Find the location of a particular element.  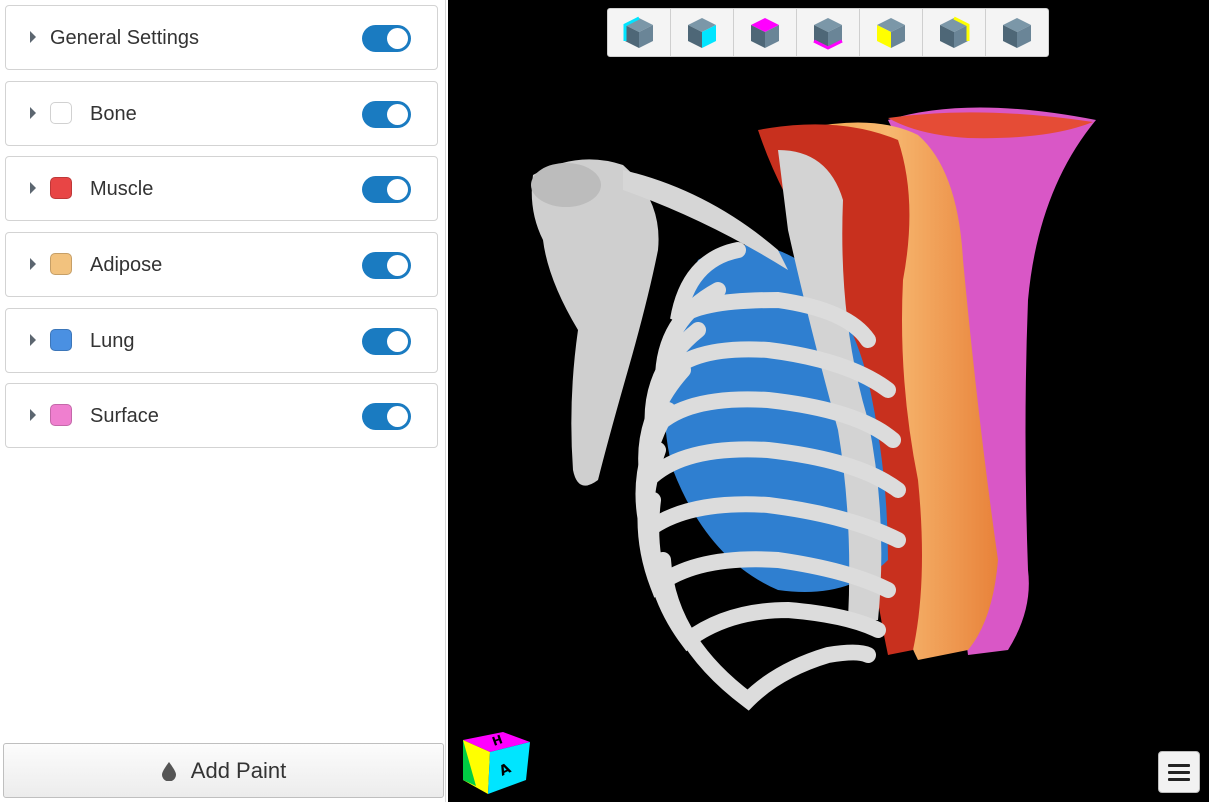

cube-view-front-icon is located at coordinates (891, 32).